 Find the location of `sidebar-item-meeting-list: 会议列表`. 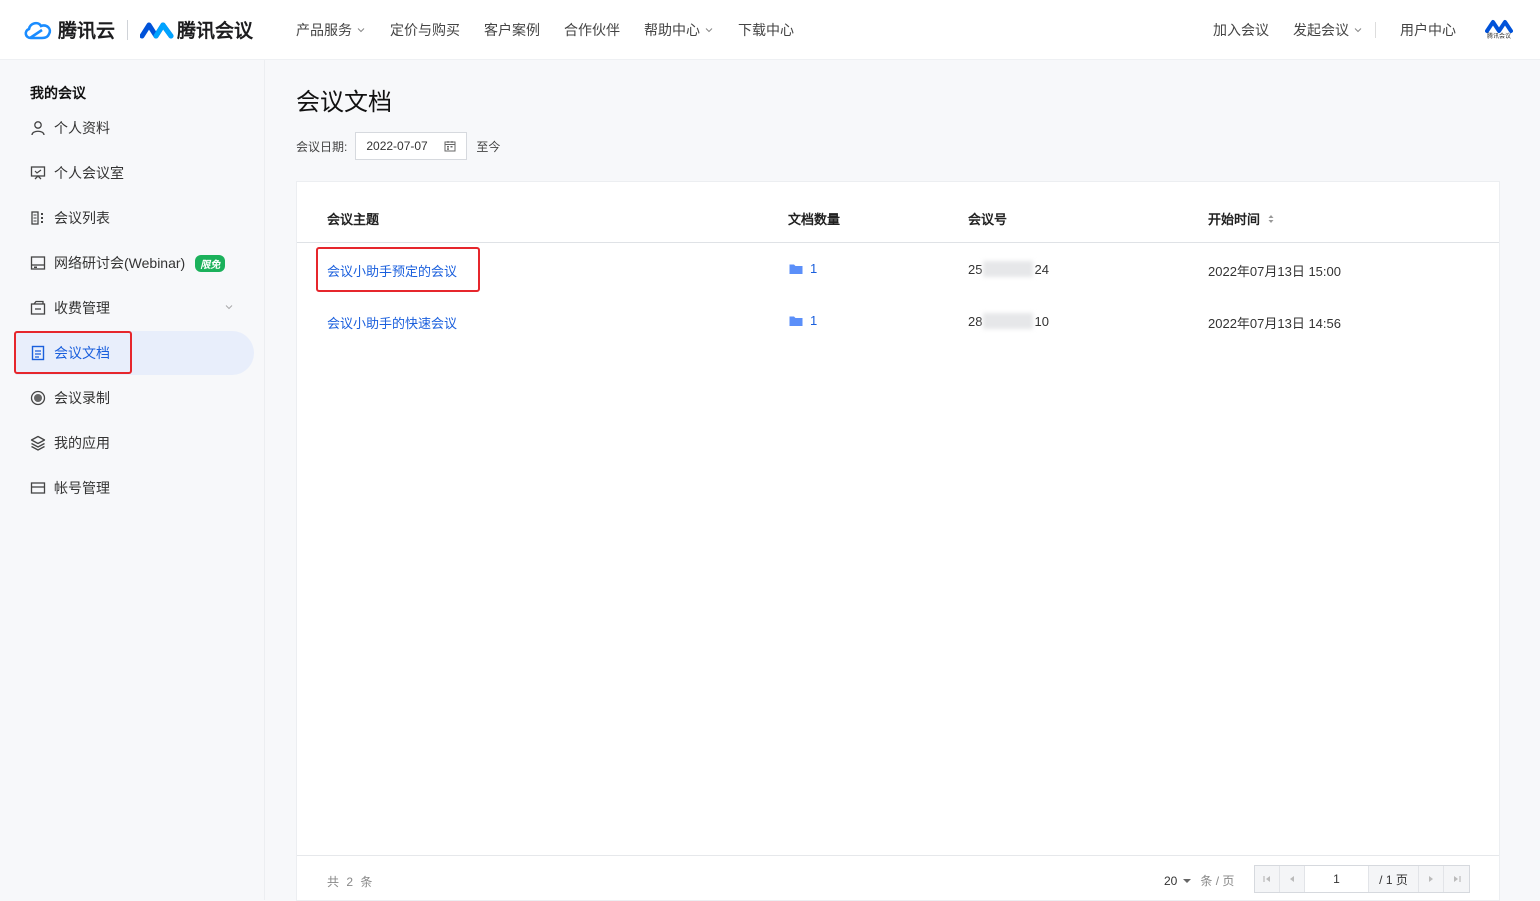

sidebar-item-meeting-list: 会议列表 is located at coordinates (135, 218).